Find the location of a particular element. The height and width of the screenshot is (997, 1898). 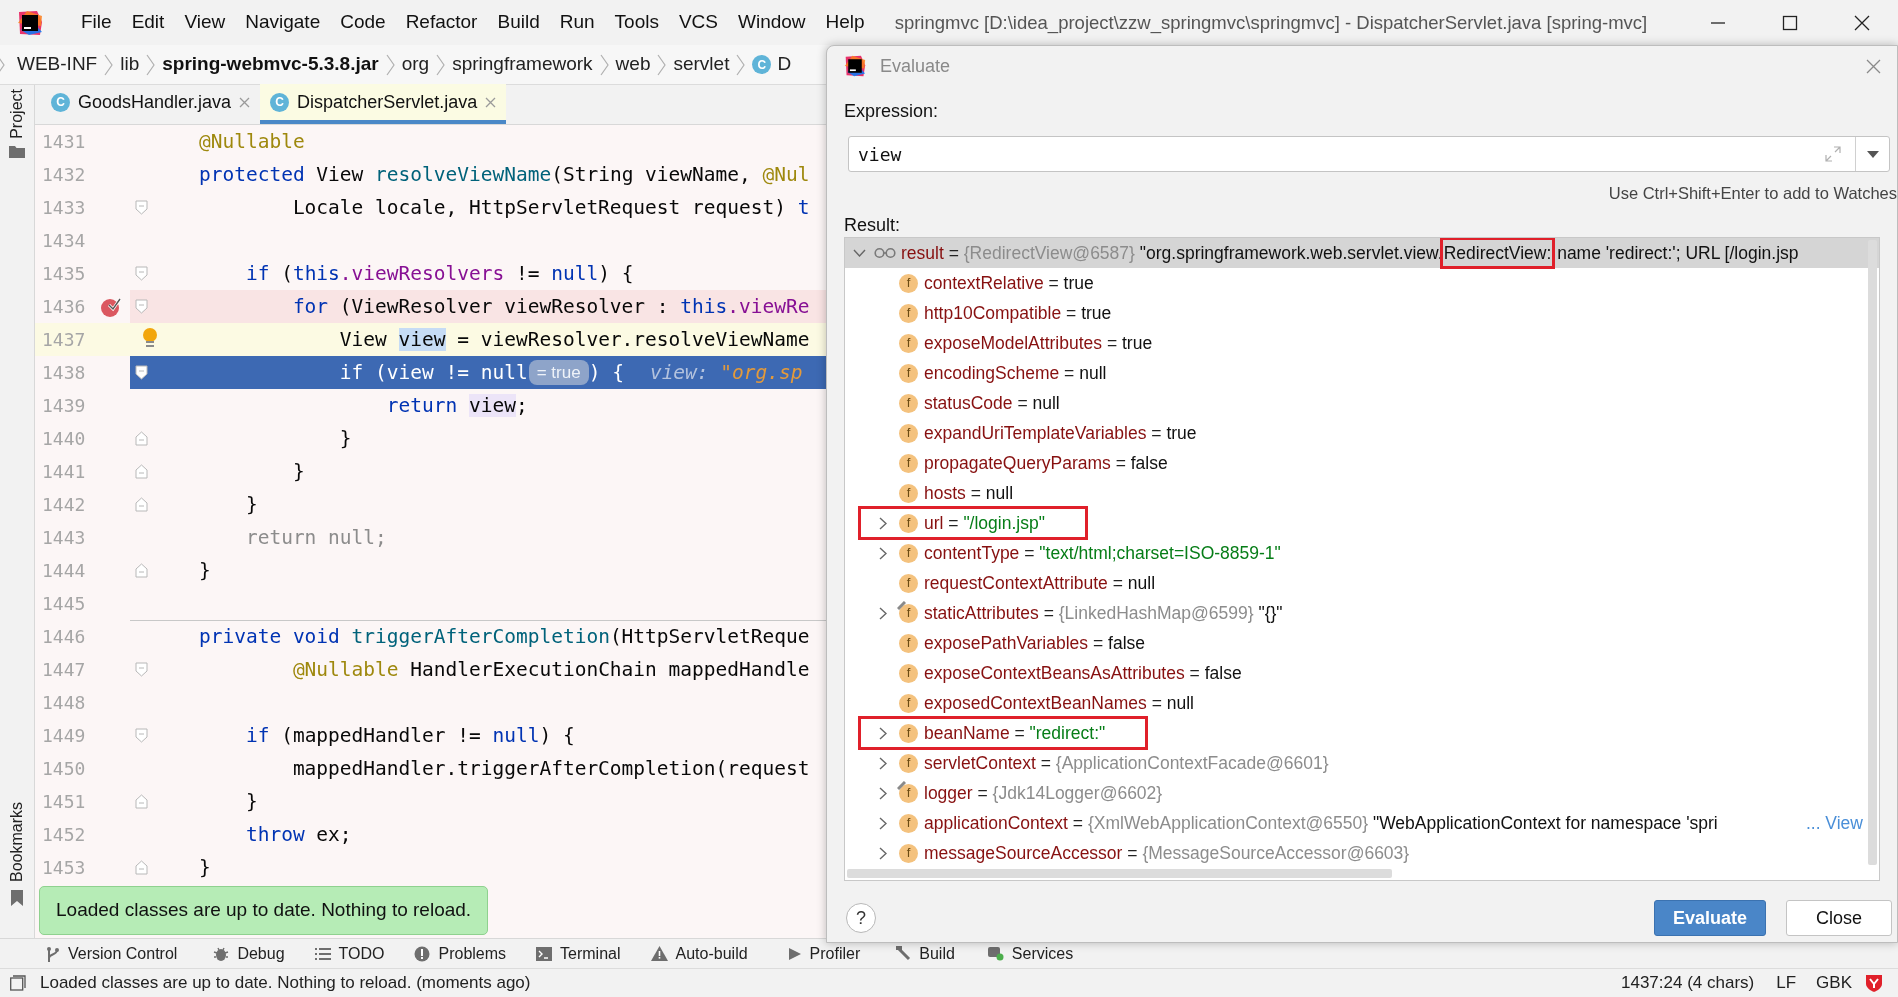

breadcrumb-item: springframework is located at coordinates (522, 64).